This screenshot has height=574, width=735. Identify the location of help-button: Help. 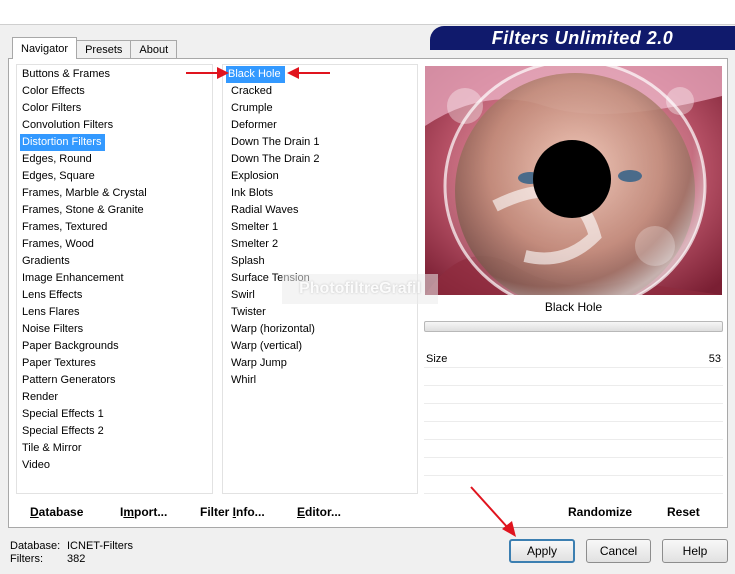
(695, 551).